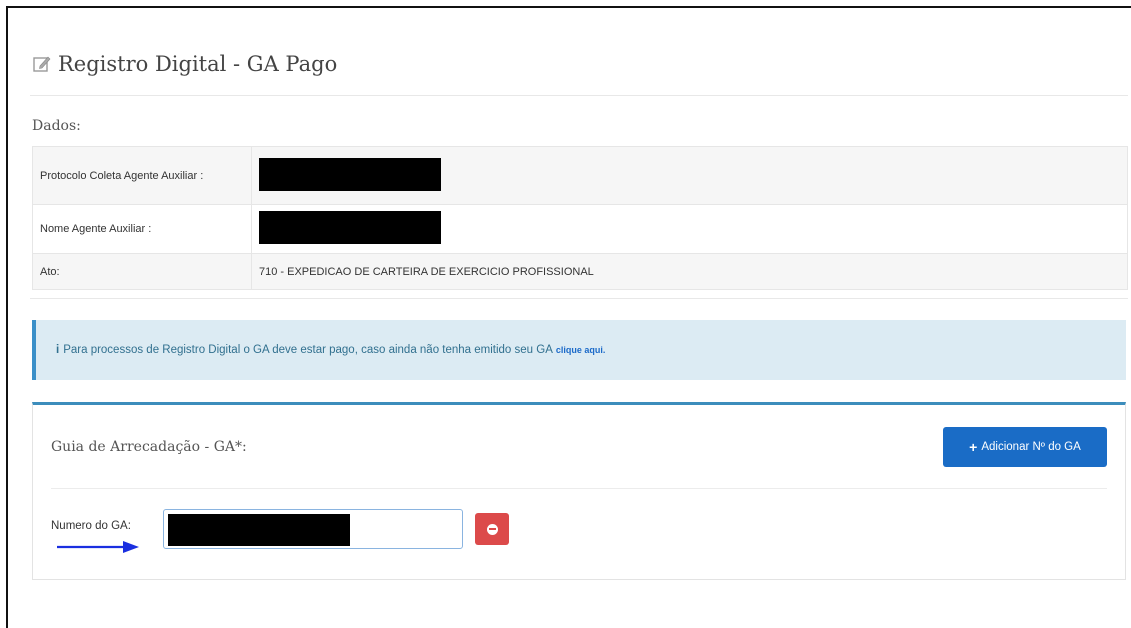  What do you see at coordinates (42, 64) in the screenshot?
I see `edit-icon` at bounding box center [42, 64].